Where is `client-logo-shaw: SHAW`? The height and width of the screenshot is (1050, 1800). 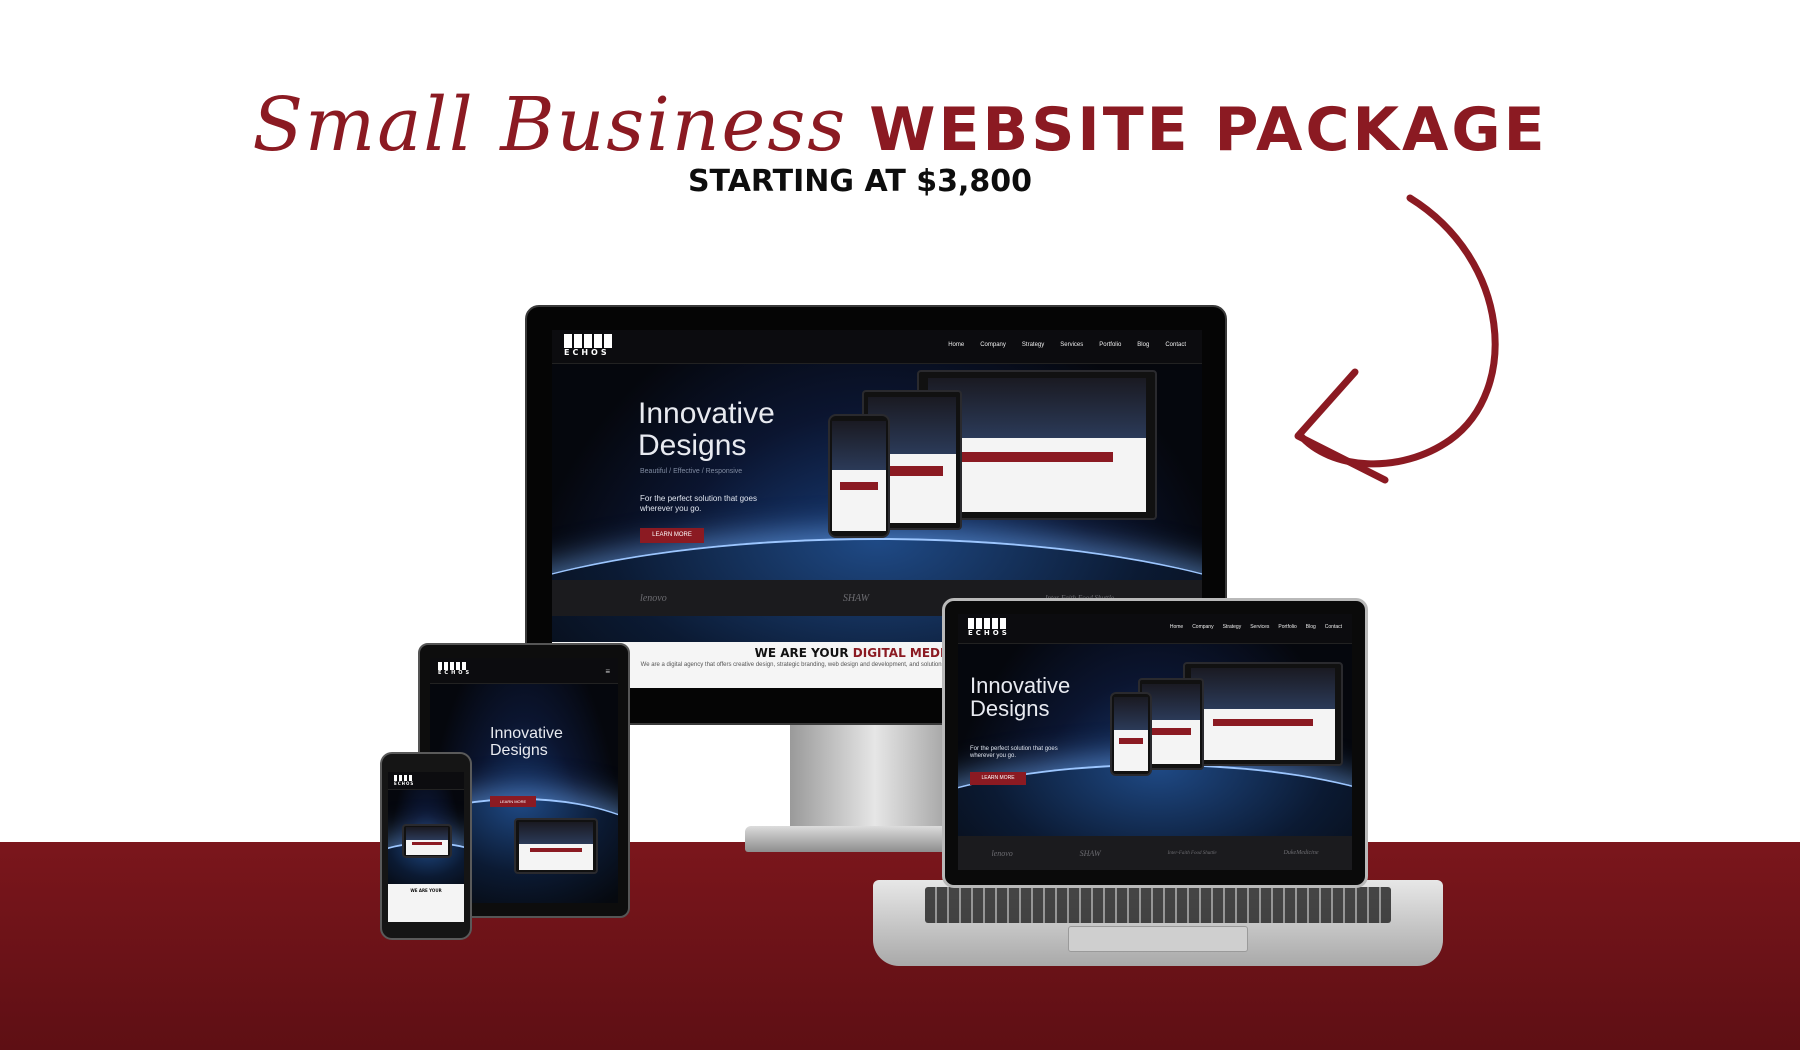
client-logo-shaw: SHAW is located at coordinates (856, 598).